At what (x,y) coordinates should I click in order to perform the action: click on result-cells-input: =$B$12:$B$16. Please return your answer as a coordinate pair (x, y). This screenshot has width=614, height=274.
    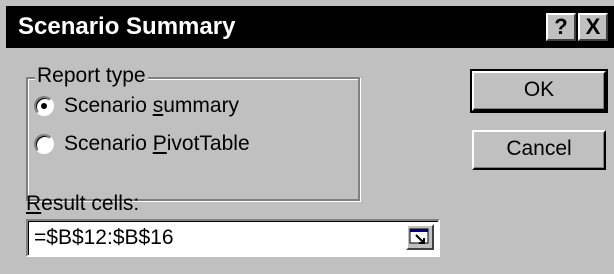
    Looking at the image, I should click on (233, 238).